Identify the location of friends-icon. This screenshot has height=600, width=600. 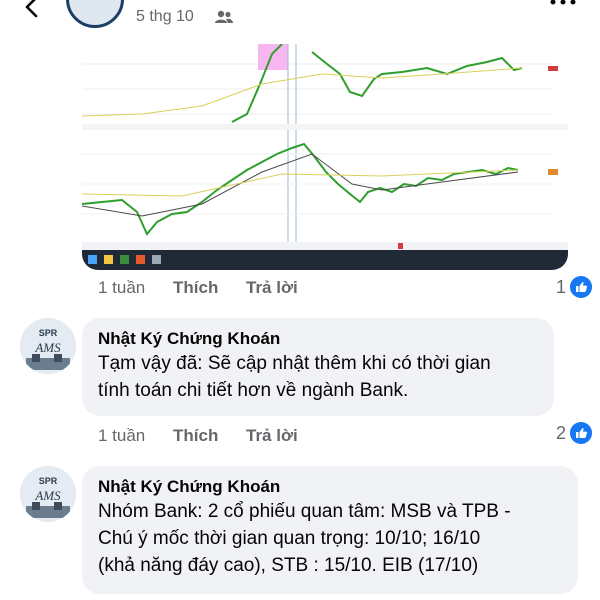
(224, 16).